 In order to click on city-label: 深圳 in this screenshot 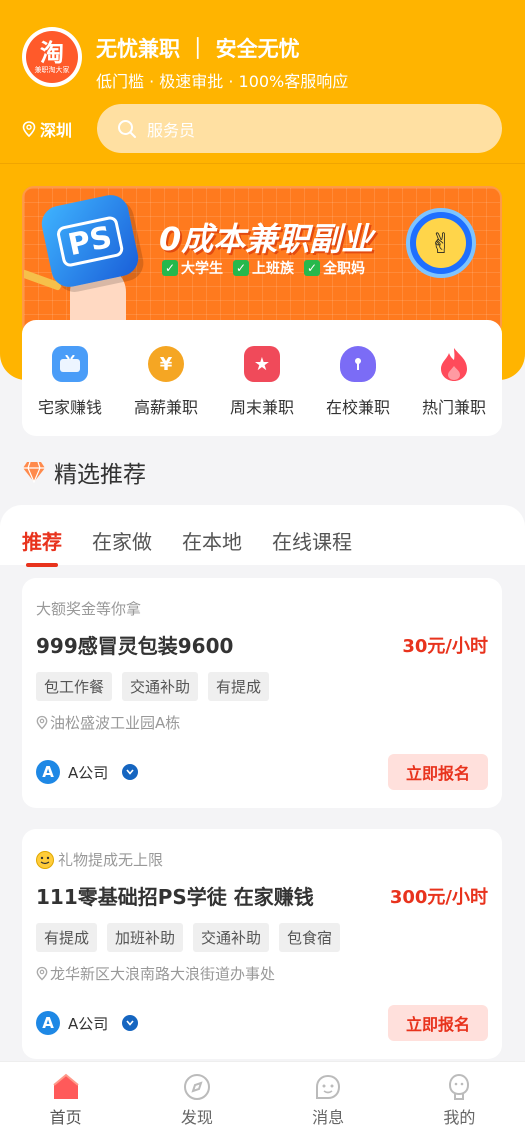, I will do `click(56, 130)`.